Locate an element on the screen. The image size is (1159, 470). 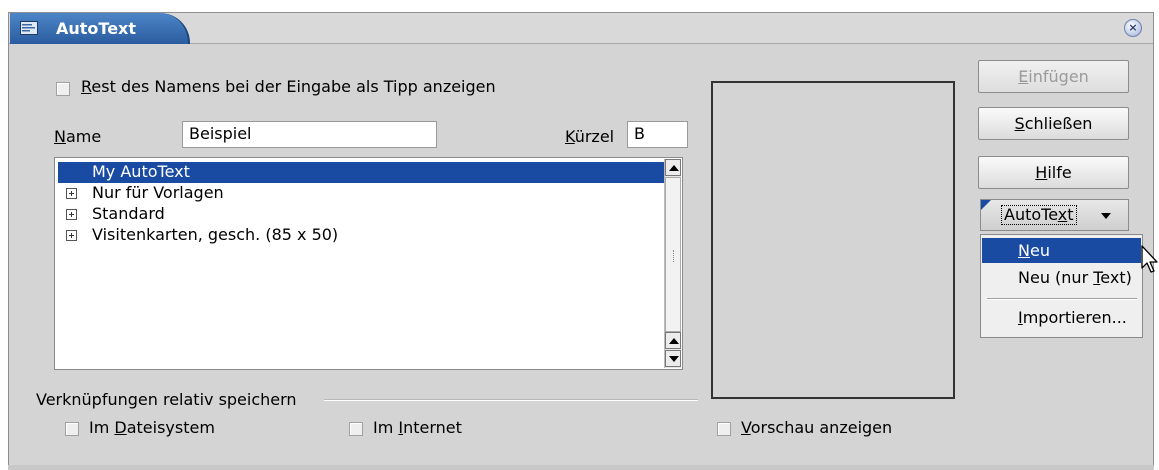
name-label: Name is located at coordinates (78, 136).